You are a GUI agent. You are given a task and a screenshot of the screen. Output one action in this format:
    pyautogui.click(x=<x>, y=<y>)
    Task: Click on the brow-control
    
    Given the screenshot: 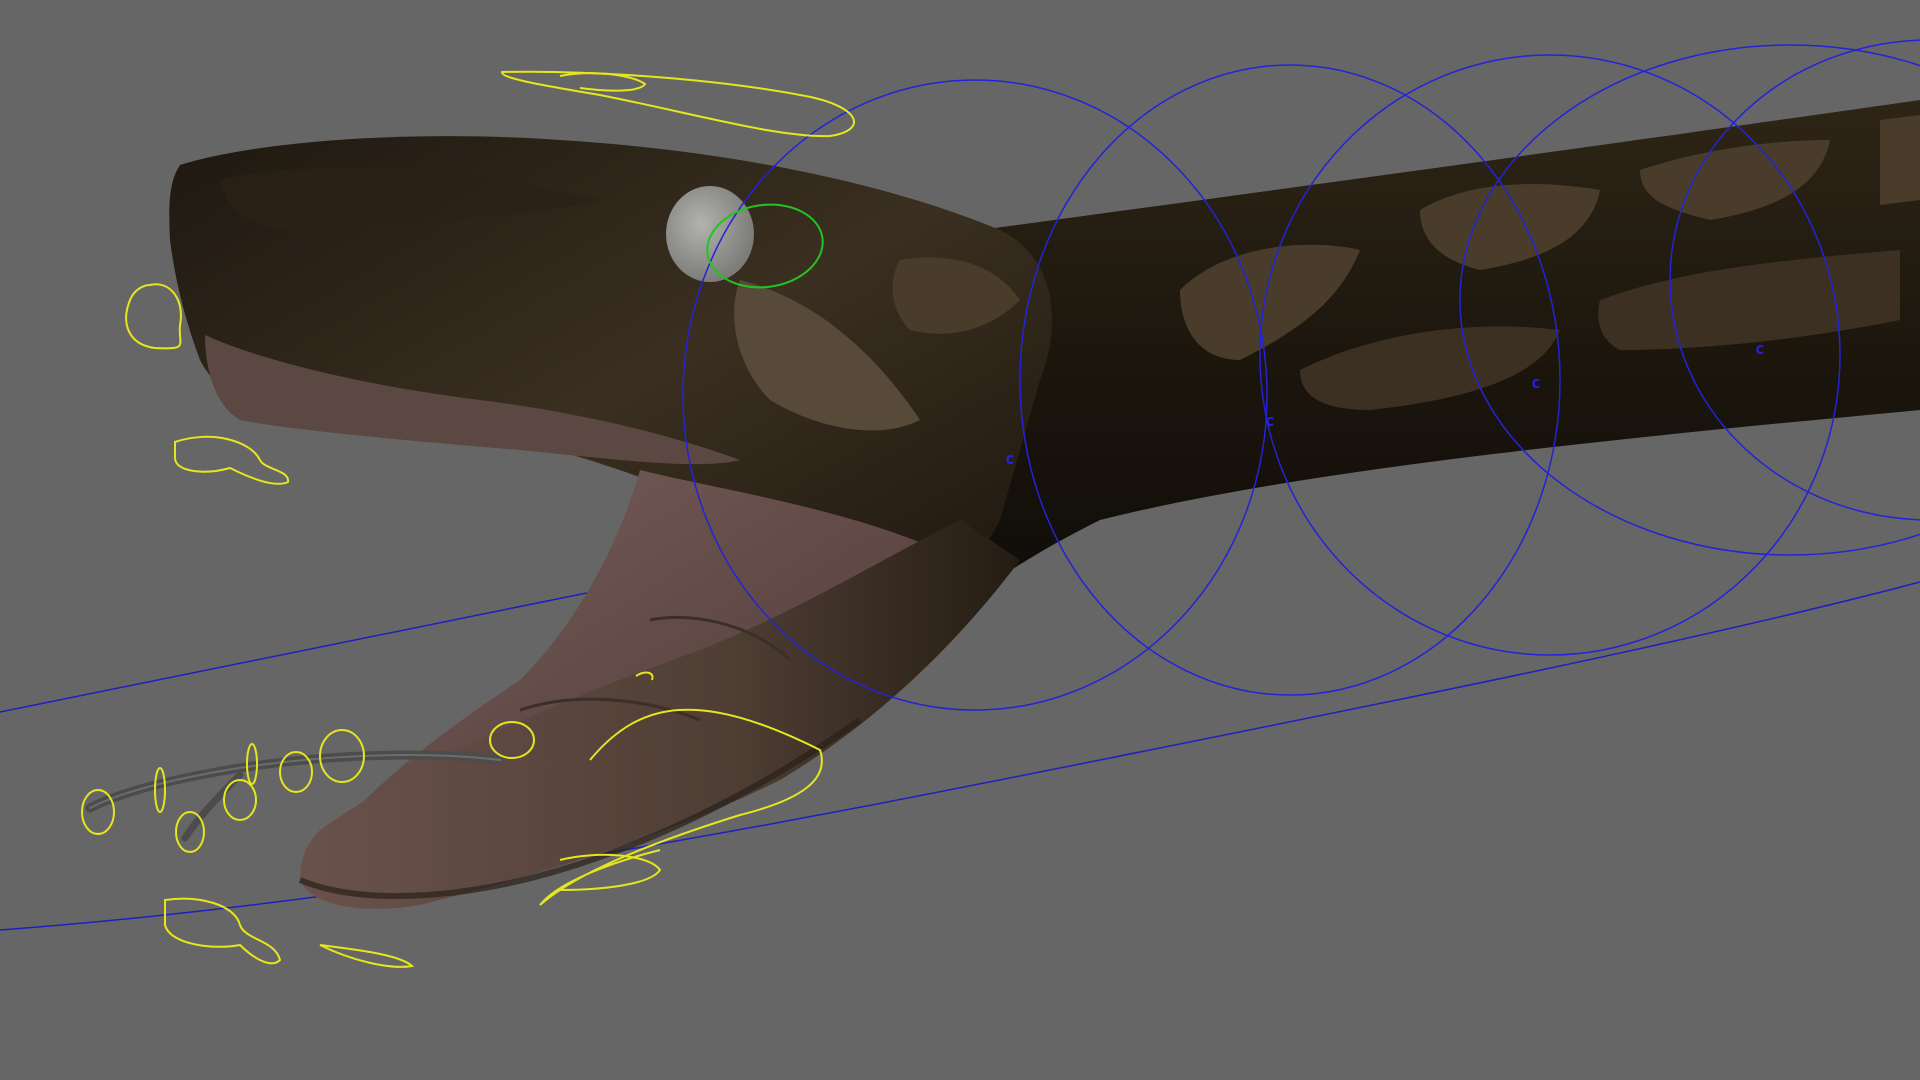 What is the action you would take?
    pyautogui.click(x=678, y=104)
    